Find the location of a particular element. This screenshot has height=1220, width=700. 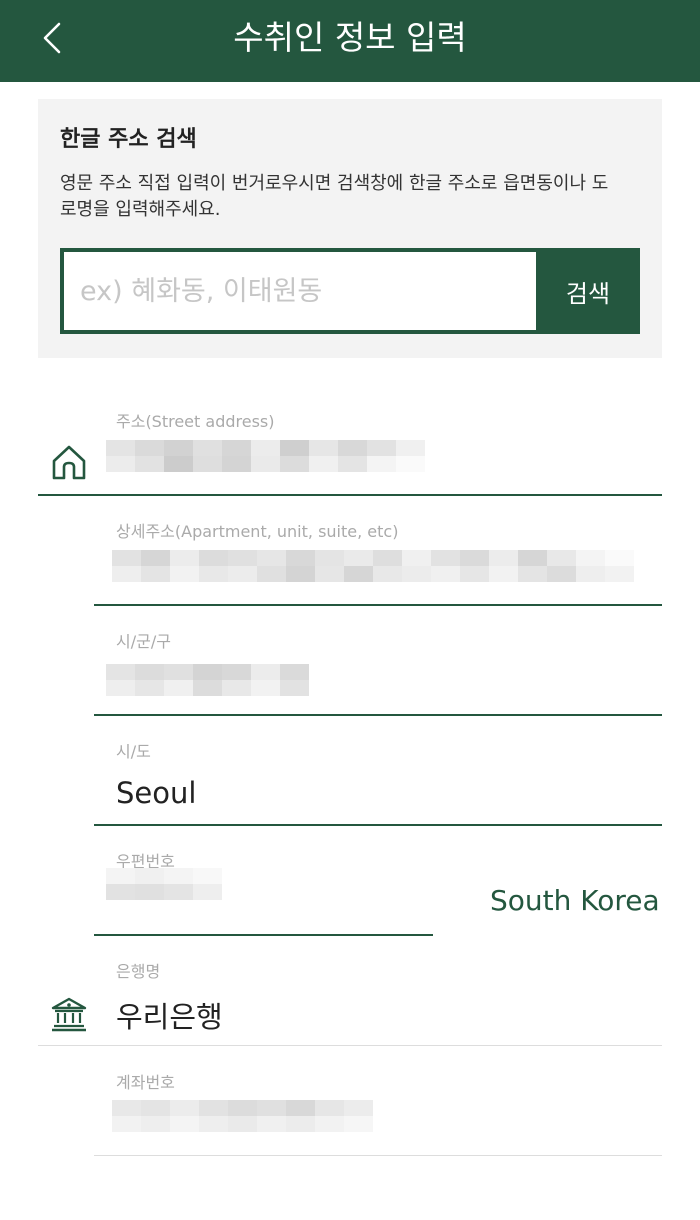

street-address-label: 주소(Street address) is located at coordinates (195, 421).